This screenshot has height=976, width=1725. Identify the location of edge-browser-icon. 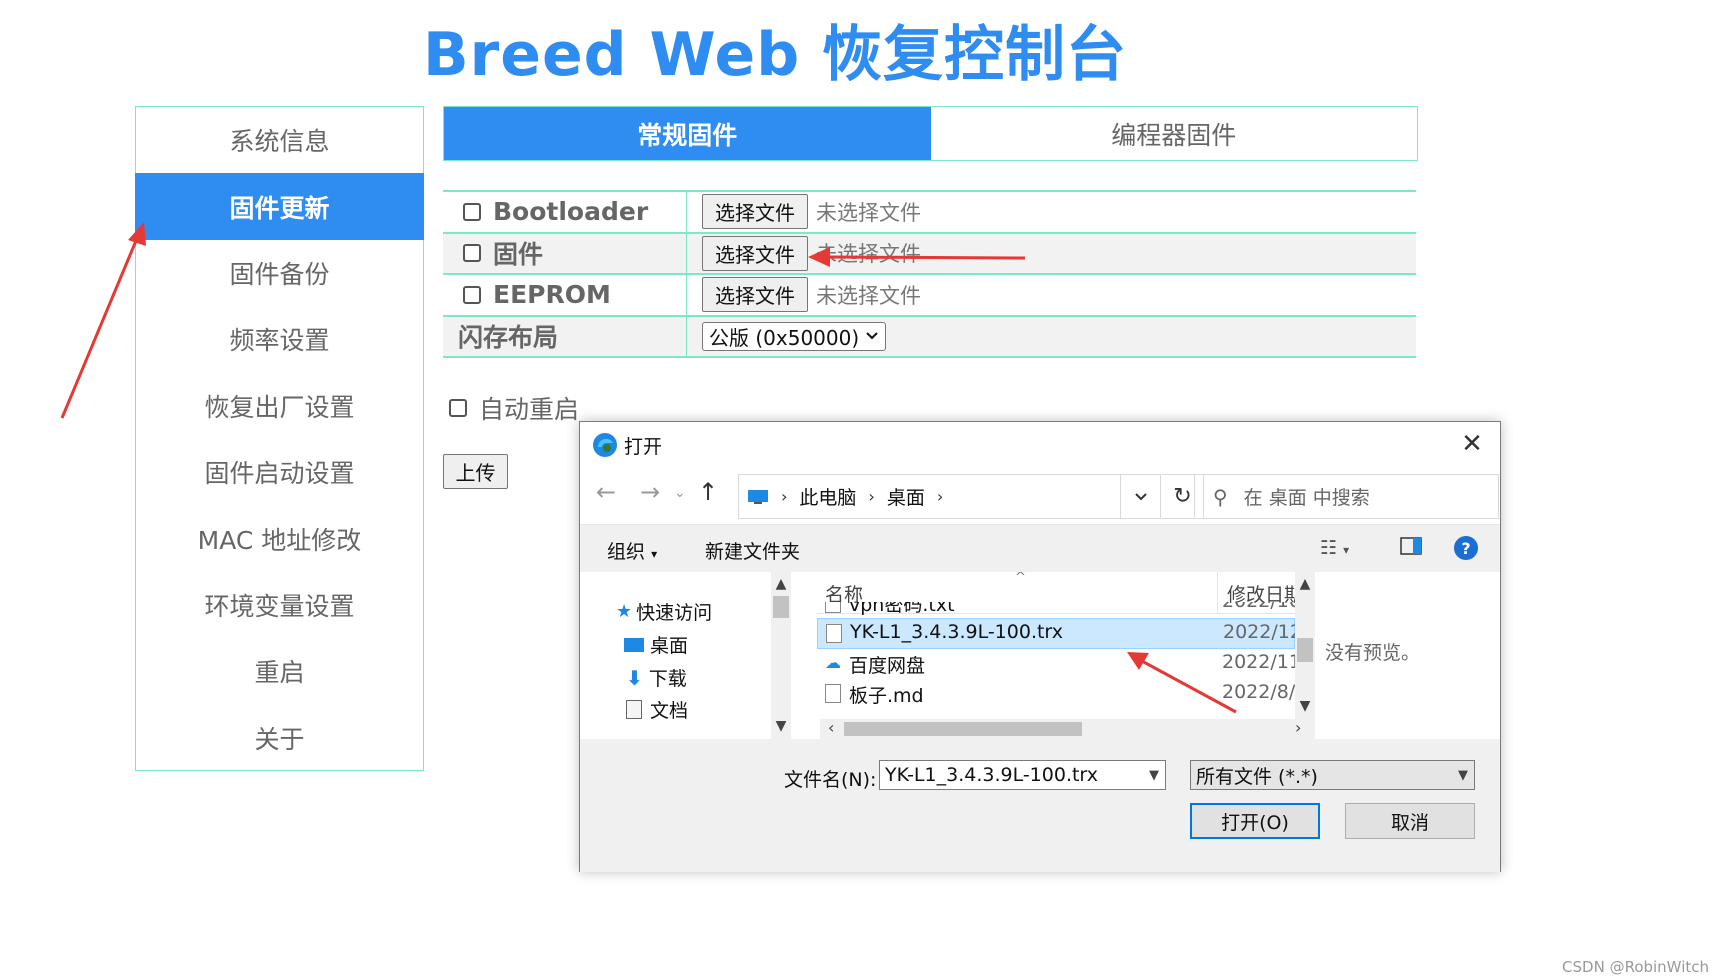
(605, 445).